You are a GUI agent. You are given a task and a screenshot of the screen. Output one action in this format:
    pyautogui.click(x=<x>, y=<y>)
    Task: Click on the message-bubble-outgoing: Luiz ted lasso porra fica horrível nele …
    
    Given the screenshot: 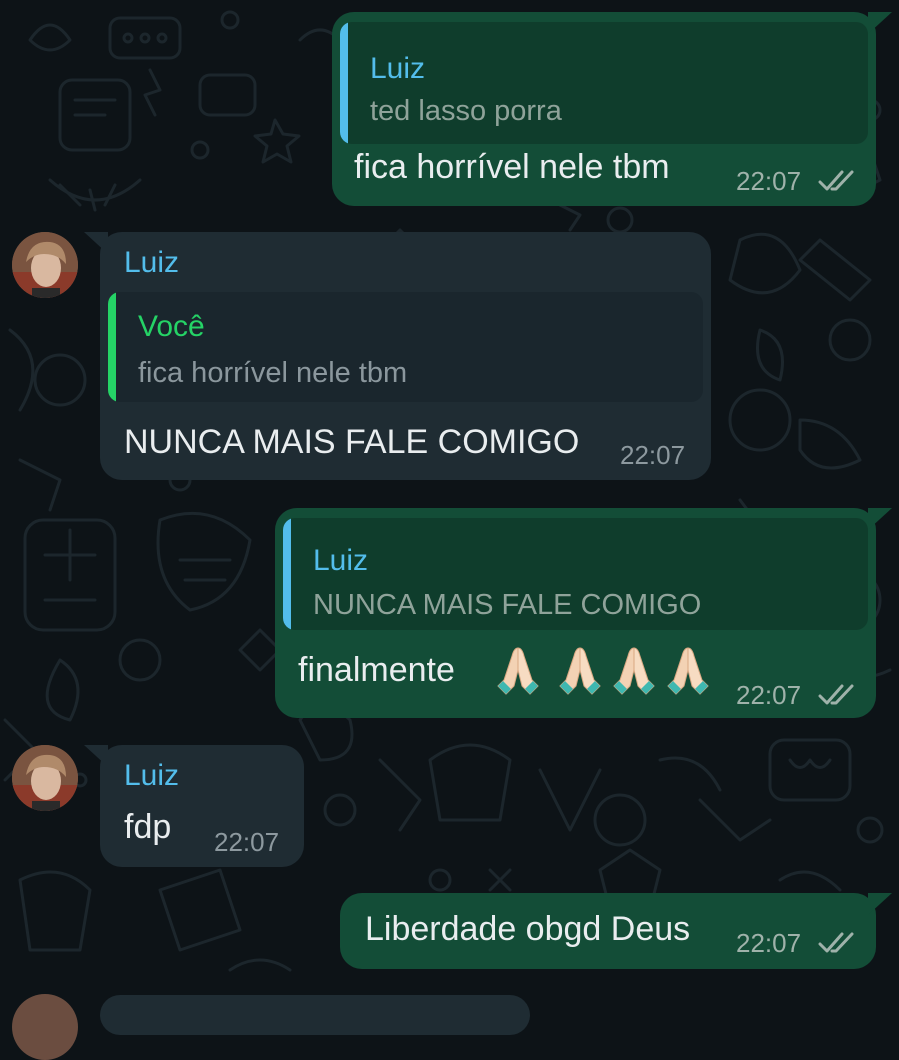 What is the action you would take?
    pyautogui.click(x=612, y=109)
    